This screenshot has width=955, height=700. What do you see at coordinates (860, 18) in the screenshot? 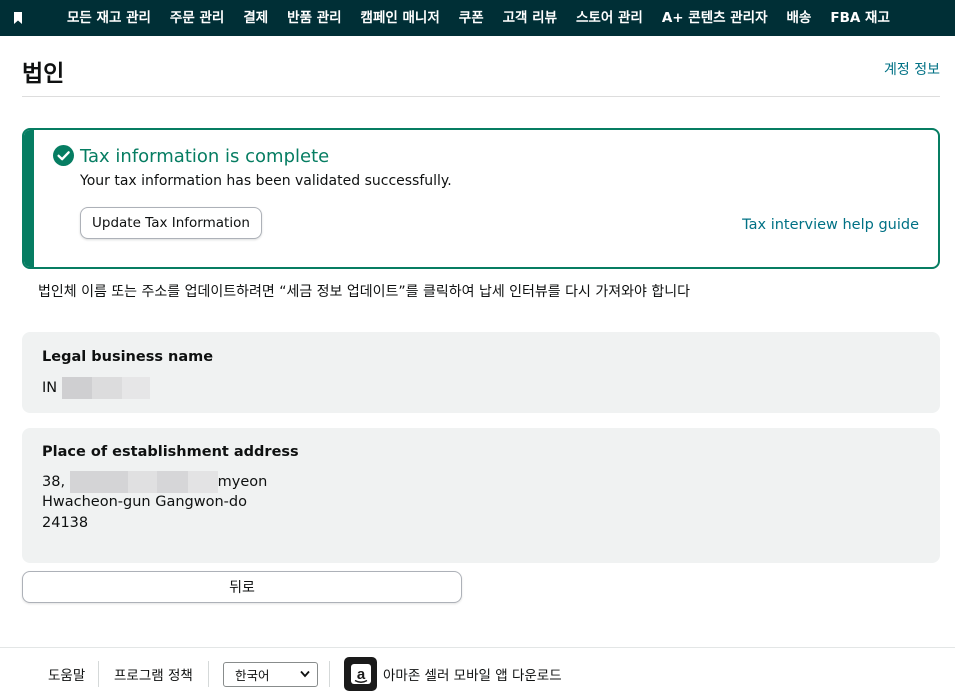
I see `nav-item-fba-inventory: FBA 재고` at bounding box center [860, 18].